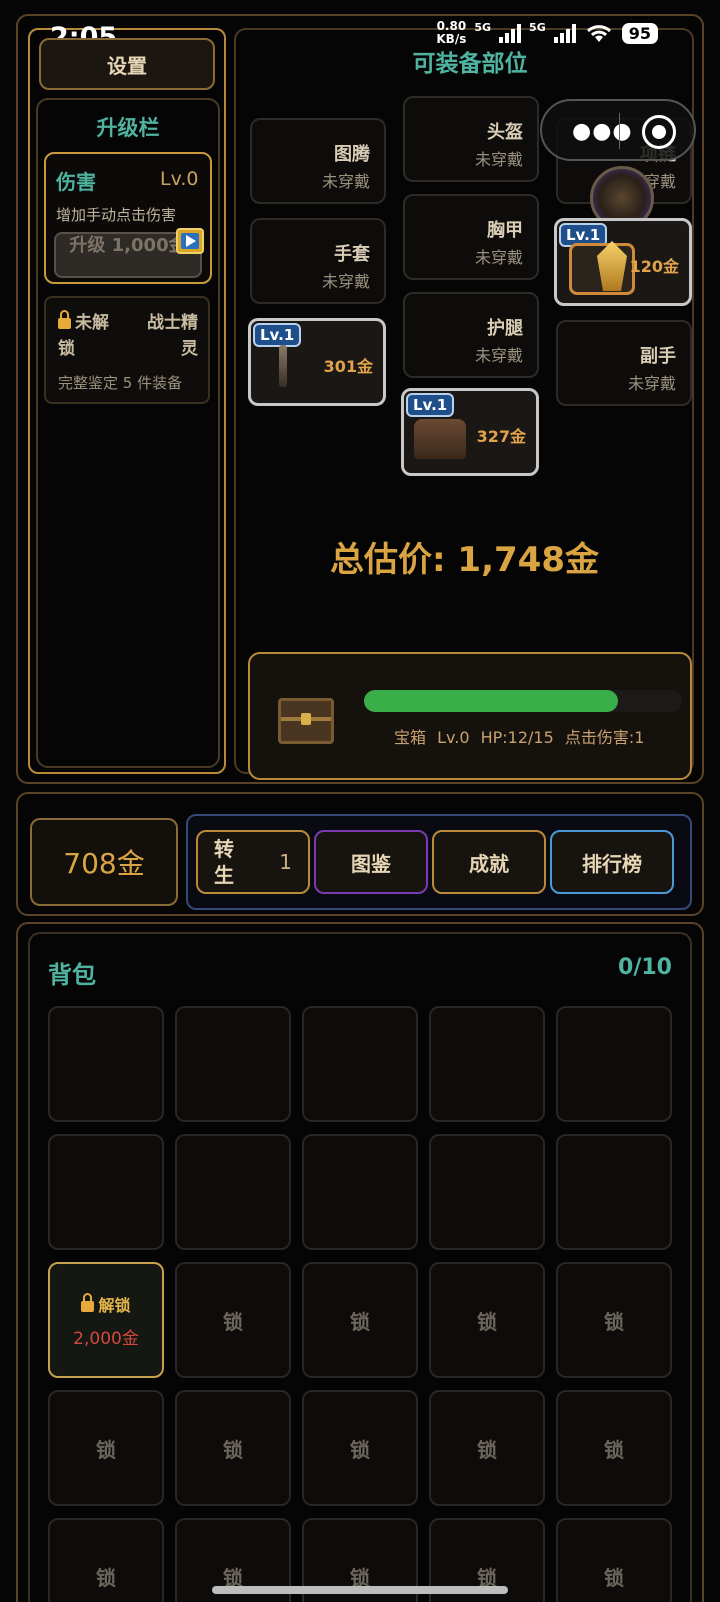  Describe the element at coordinates (64, 319) in the screenshot. I see `lock-icon` at that location.